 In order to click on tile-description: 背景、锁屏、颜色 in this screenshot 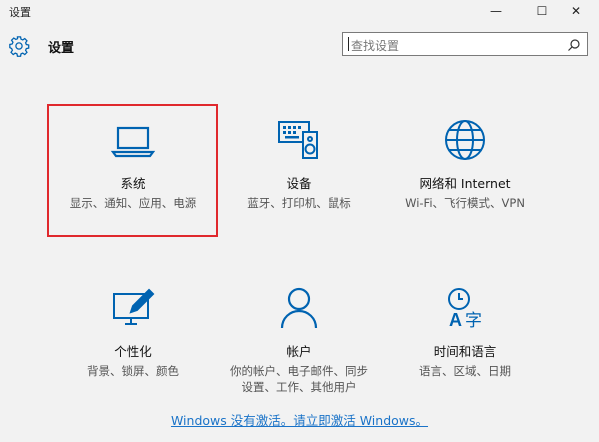, I will do `click(133, 371)`.